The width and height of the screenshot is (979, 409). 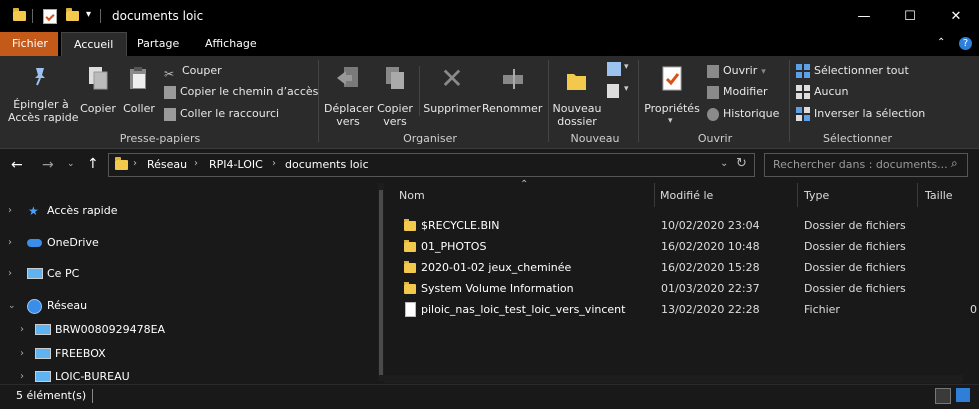 I want to click on nav-item-loic-bureau: › LOIC-BUREAU, so click(x=185, y=375).